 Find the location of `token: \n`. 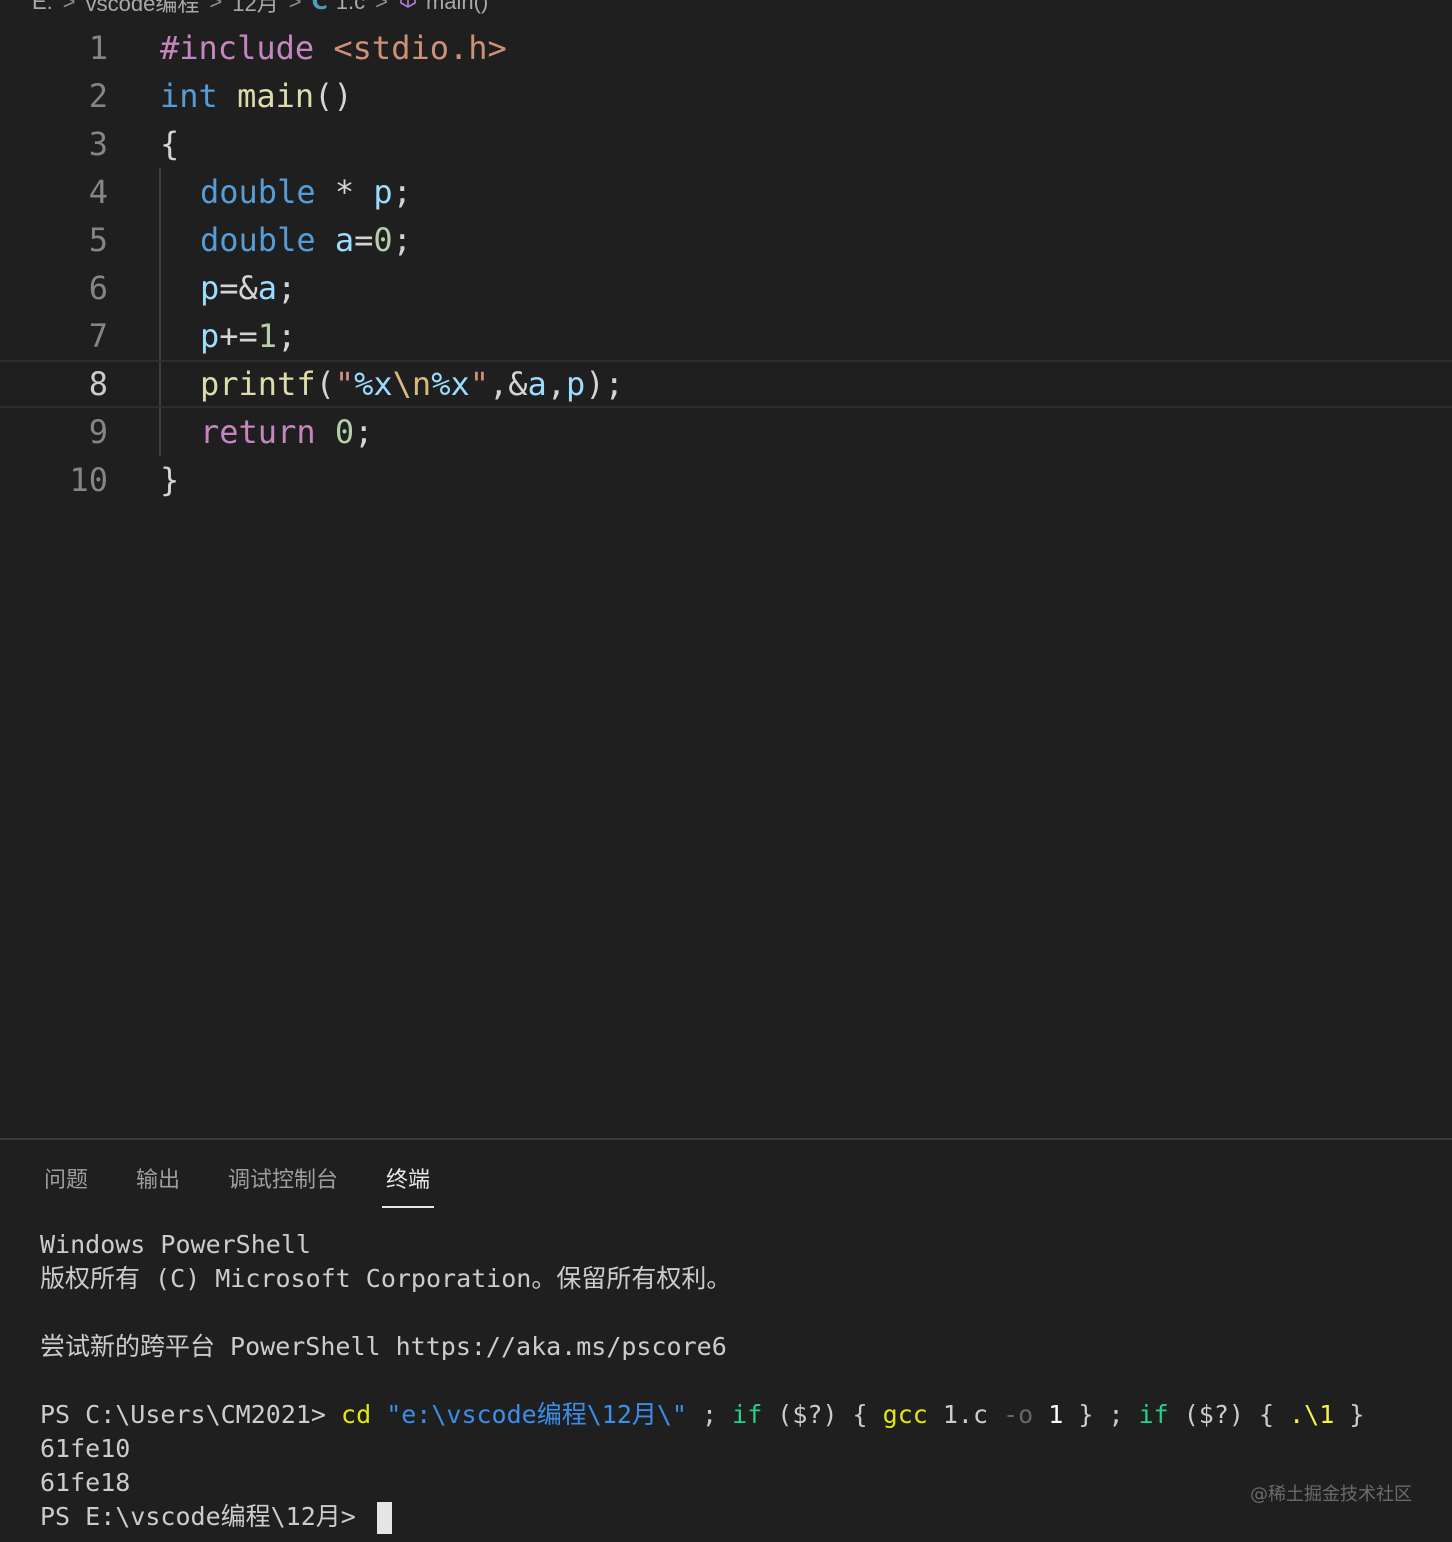

token: \n is located at coordinates (412, 384).